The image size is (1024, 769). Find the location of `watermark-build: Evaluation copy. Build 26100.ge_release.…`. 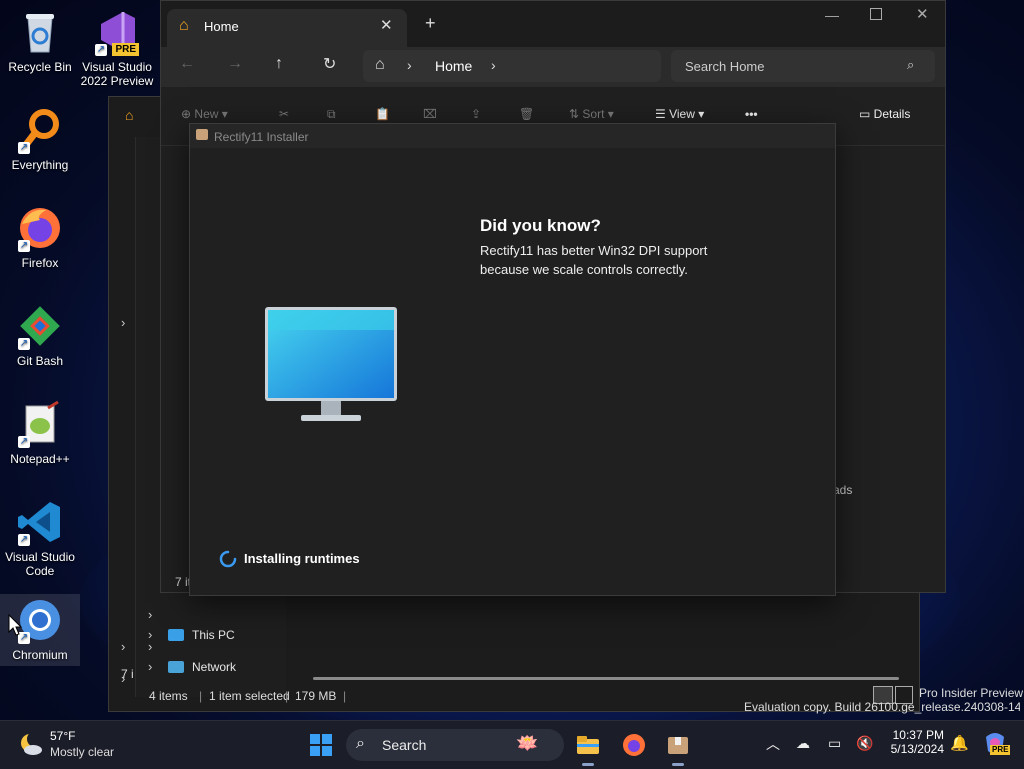

watermark-build: Evaluation copy. Build 26100.ge_release.… is located at coordinates (882, 707).